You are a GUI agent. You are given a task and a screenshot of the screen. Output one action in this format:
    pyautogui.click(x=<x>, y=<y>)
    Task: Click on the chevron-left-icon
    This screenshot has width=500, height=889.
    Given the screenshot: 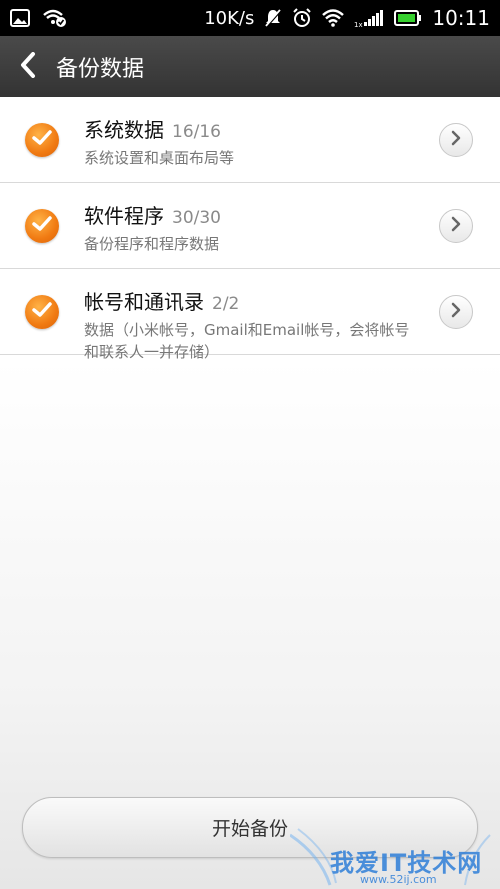 What is the action you would take?
    pyautogui.click(x=28, y=66)
    